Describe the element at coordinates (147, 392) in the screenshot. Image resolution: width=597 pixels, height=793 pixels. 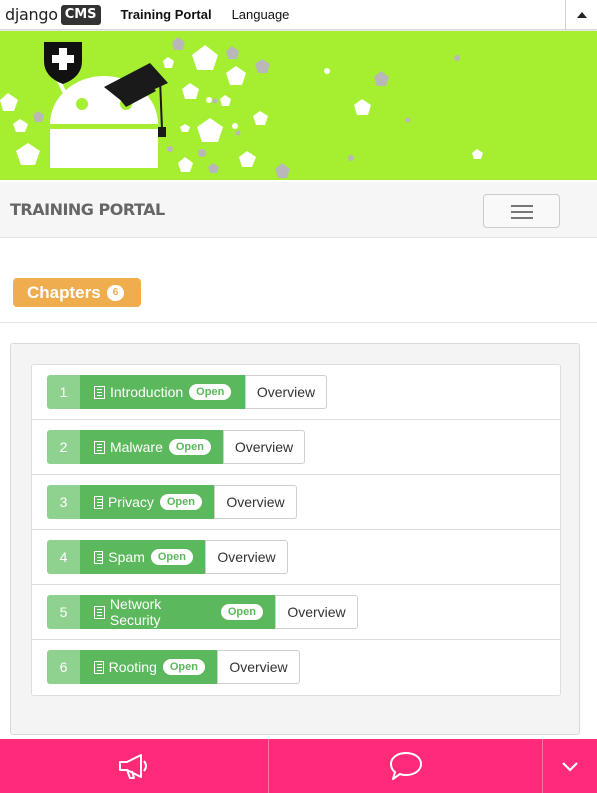
I see `chapter-title: Introduction` at that location.